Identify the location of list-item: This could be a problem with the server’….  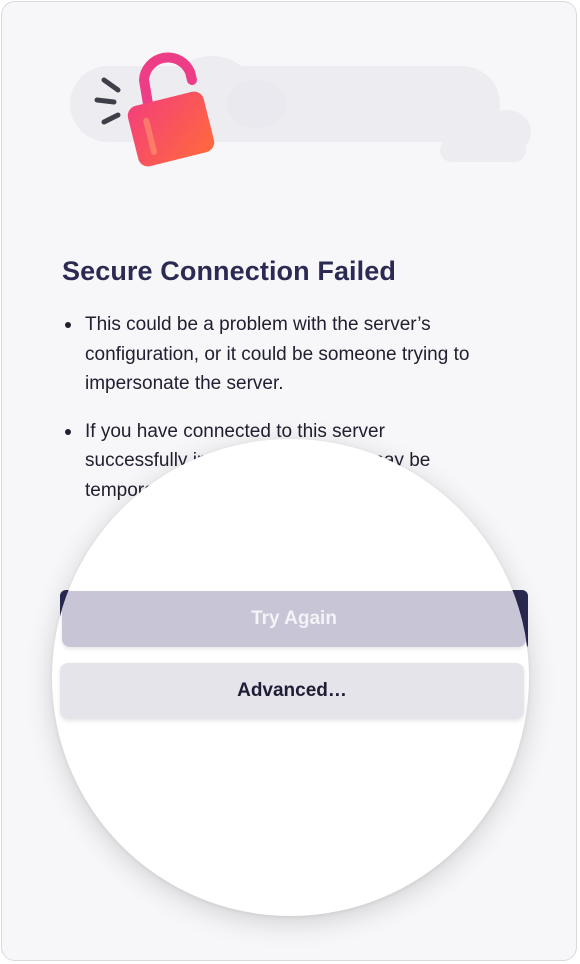
(272, 354).